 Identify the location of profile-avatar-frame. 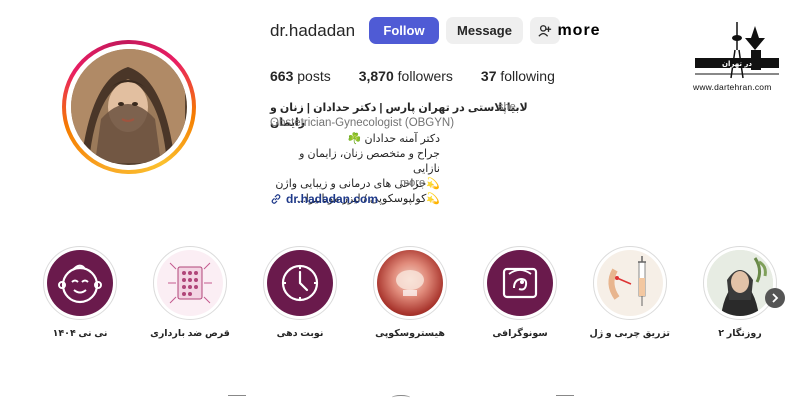
(129, 107).